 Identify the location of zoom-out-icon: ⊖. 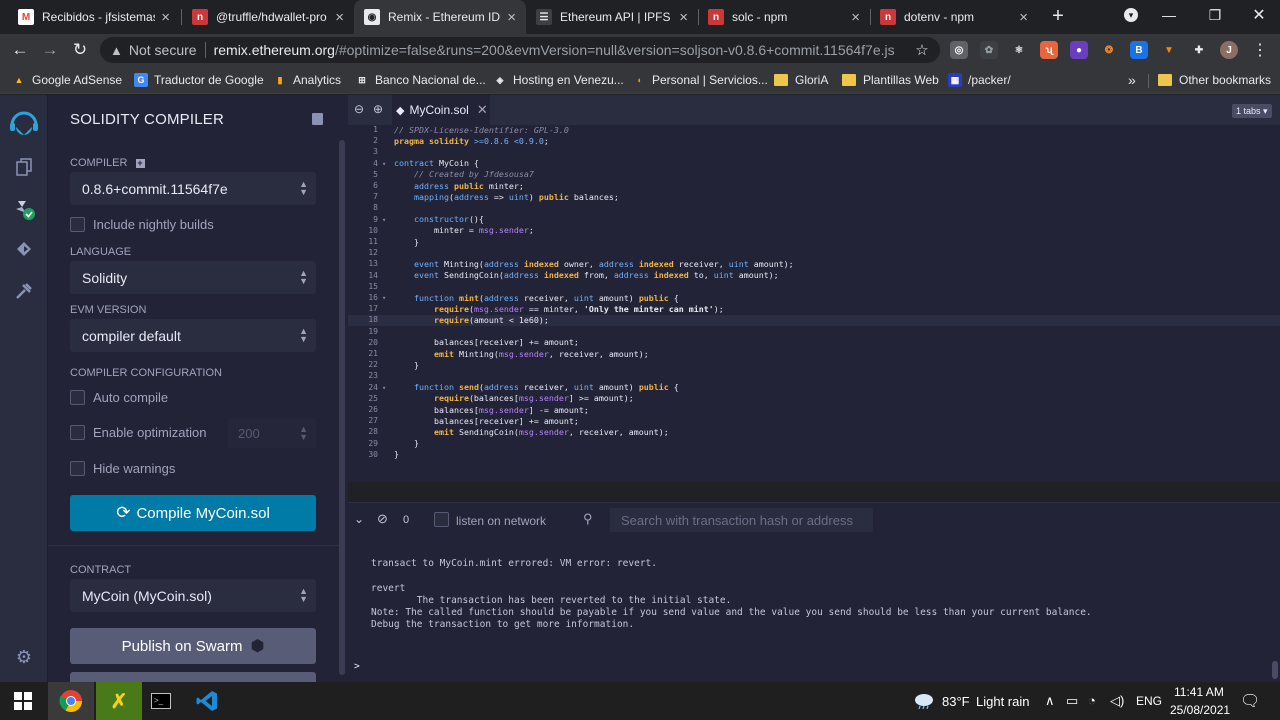
(359, 109).